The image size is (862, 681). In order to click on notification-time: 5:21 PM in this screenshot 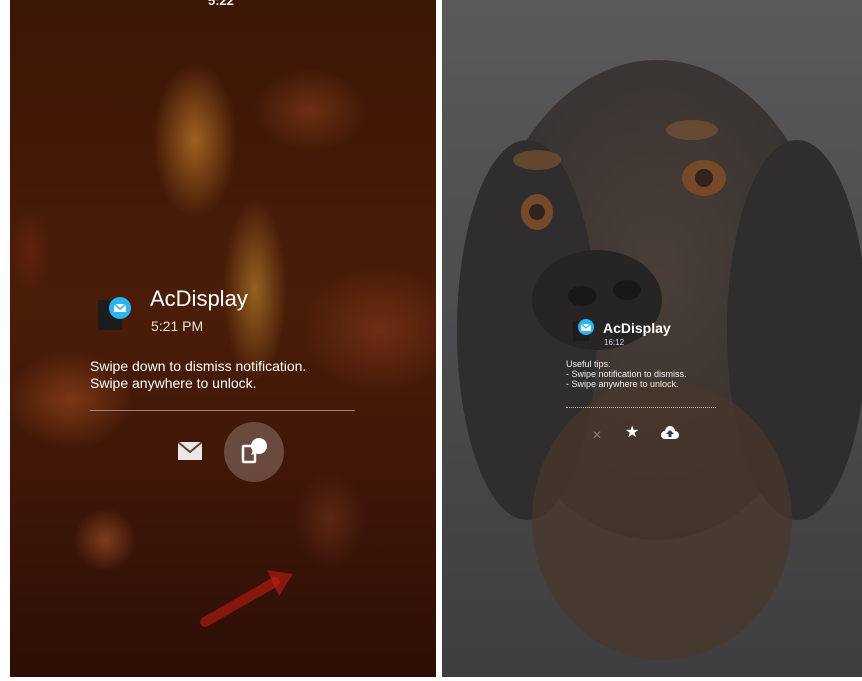, I will do `click(177, 326)`.